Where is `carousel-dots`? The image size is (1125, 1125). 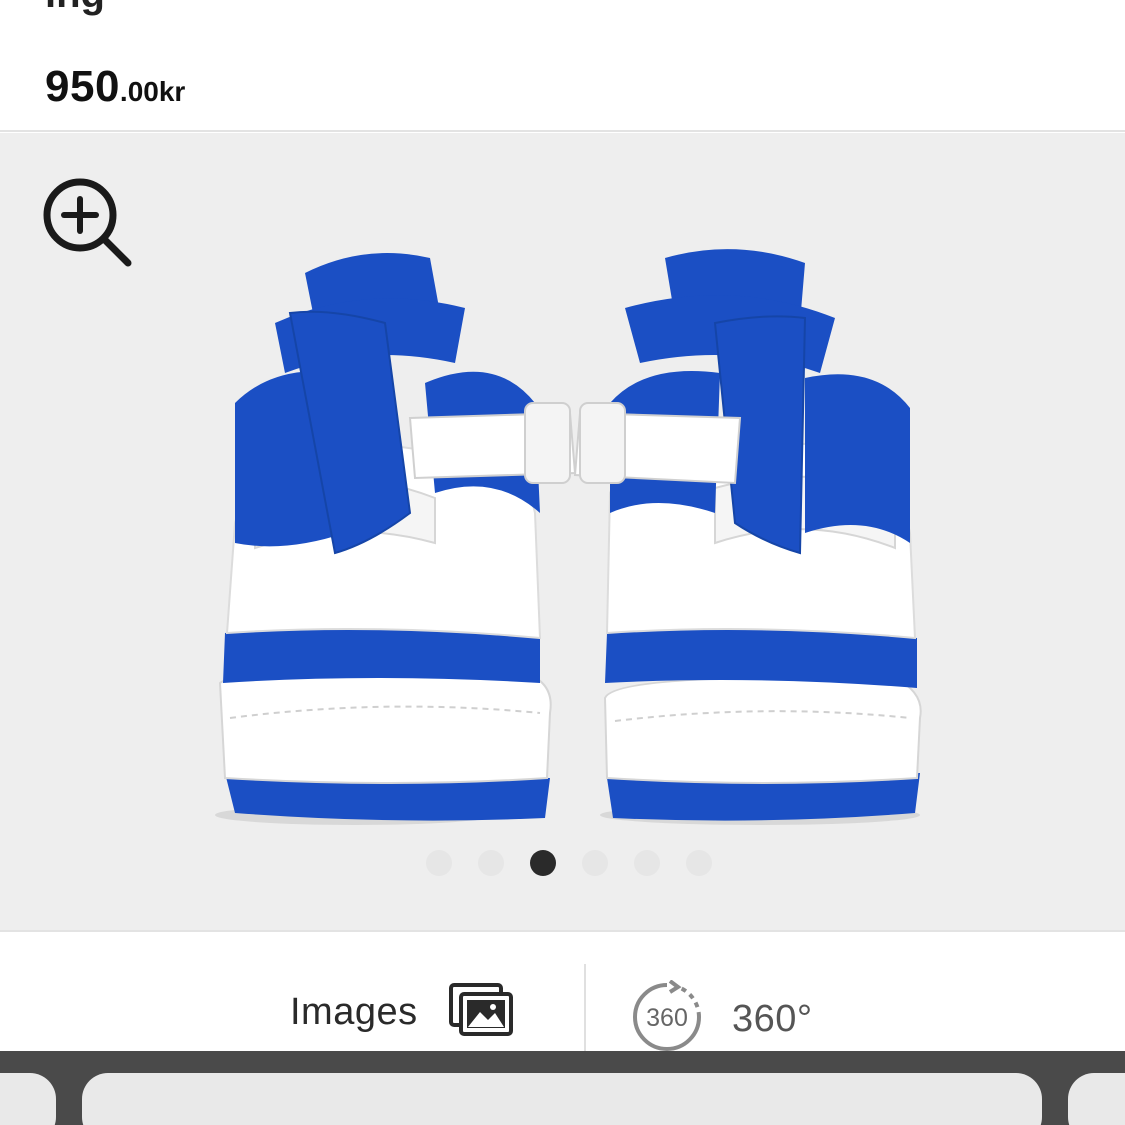
carousel-dots is located at coordinates (562, 865).